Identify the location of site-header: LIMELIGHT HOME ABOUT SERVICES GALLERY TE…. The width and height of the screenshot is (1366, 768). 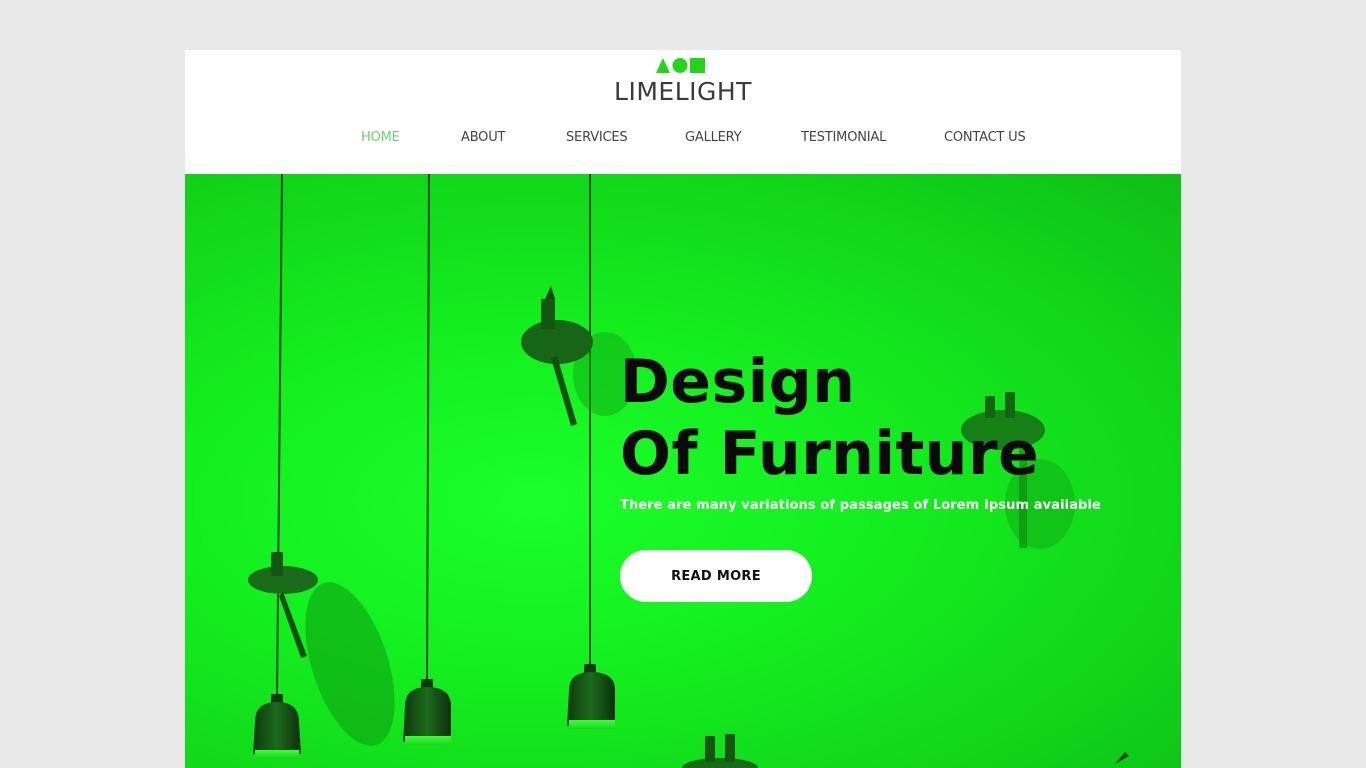
(683, 112).